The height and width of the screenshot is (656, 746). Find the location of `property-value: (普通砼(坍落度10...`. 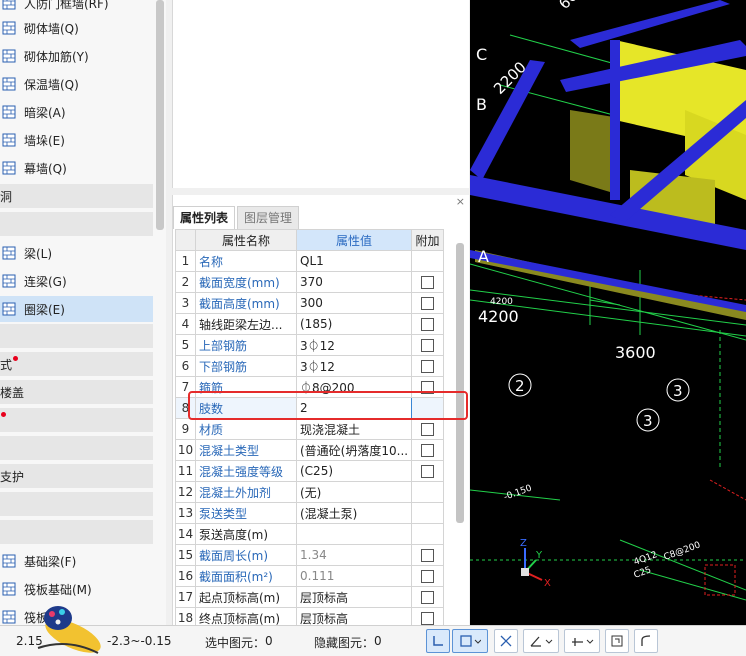

property-value: (普通砼(坍落度10... is located at coordinates (354, 450).